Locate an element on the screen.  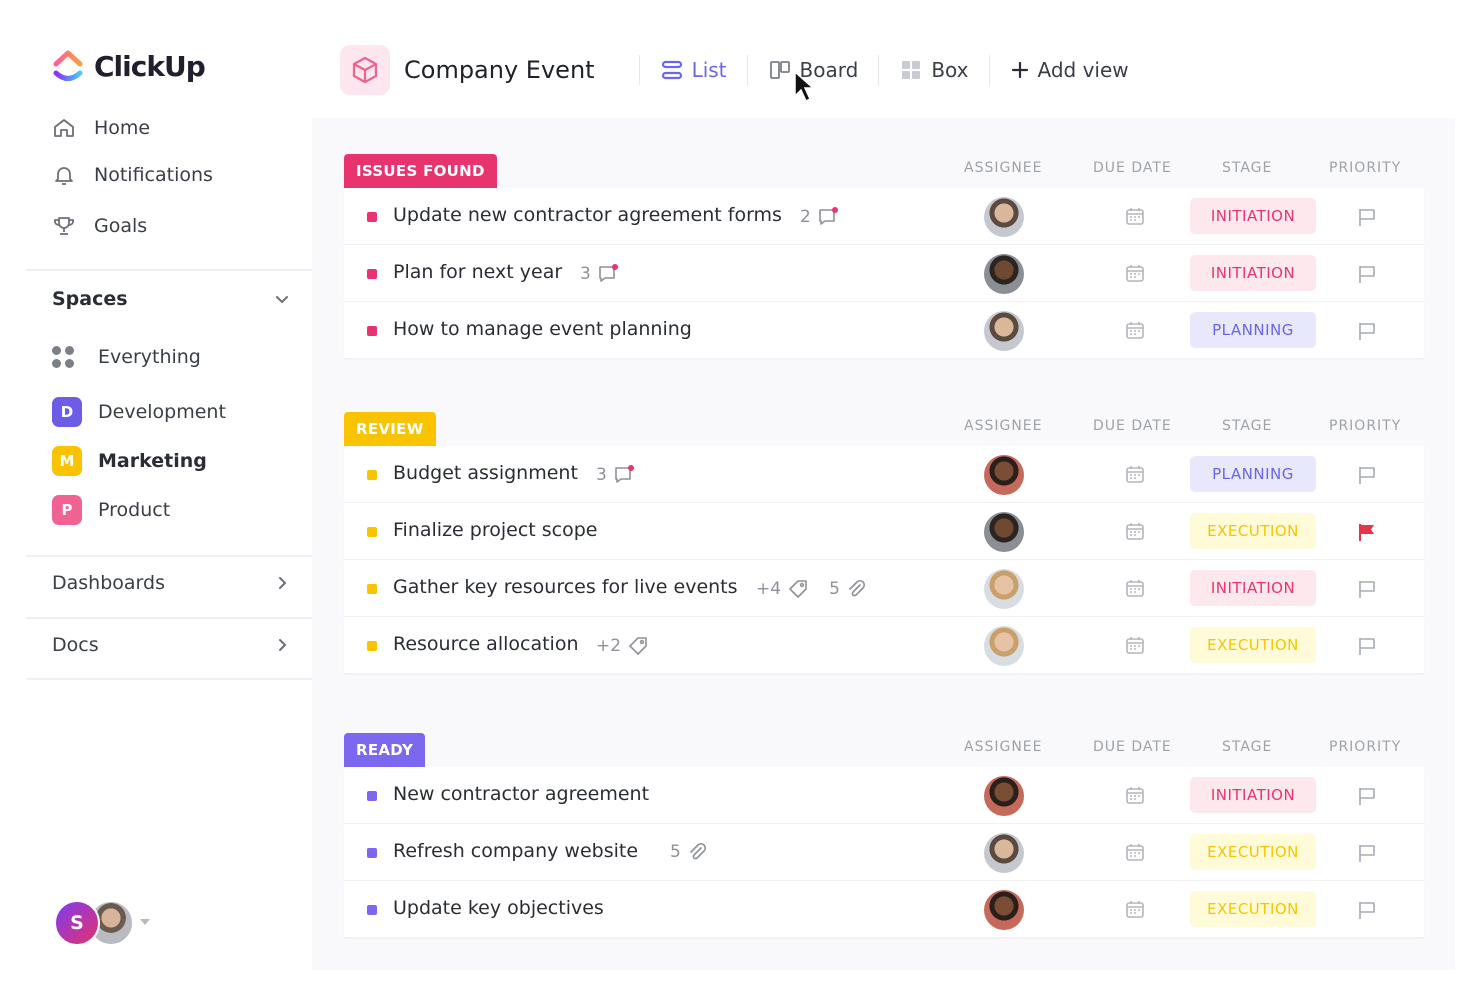
space-development: D Development is located at coordinates (139, 412).